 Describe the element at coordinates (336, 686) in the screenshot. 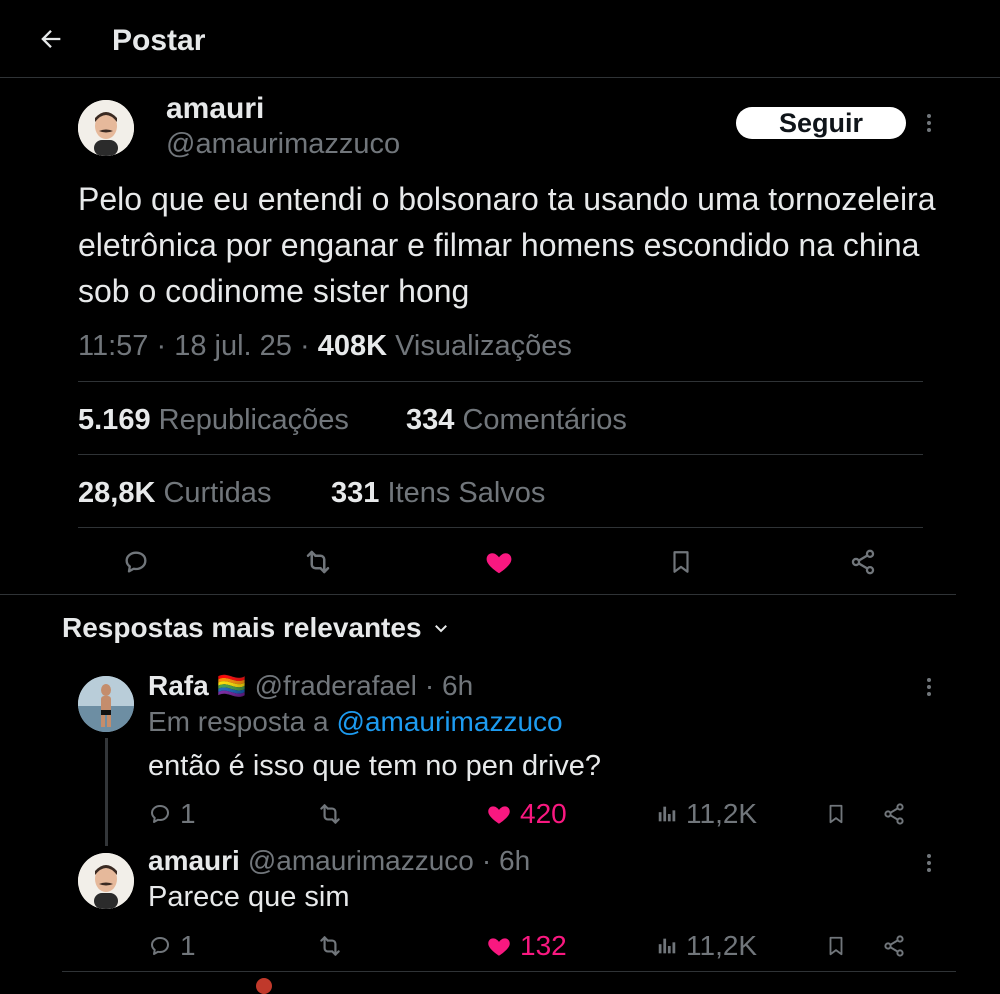

I see `reply-author-handle: @fraderafael` at that location.